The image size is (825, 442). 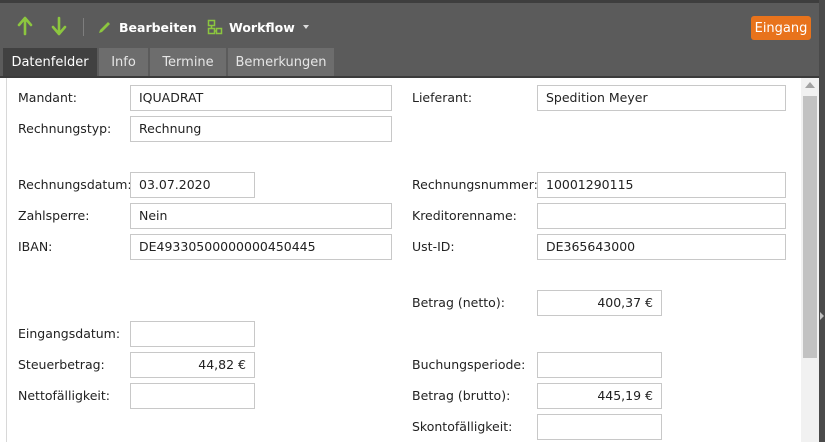 What do you see at coordinates (261, 129) in the screenshot?
I see `rechnungstyp-field: Rechnung` at bounding box center [261, 129].